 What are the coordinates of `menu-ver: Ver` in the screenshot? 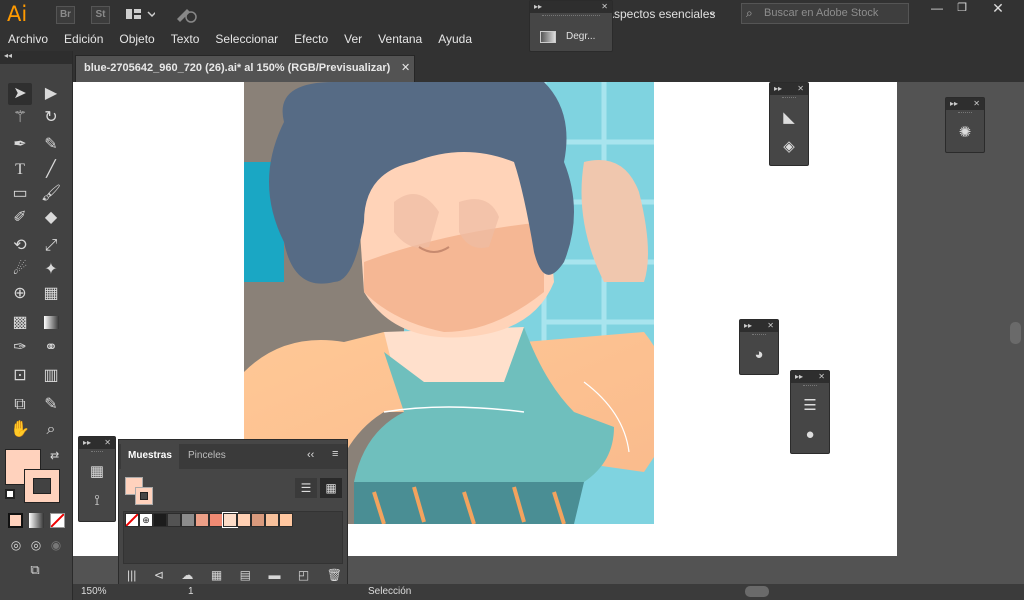 It's located at (353, 40).